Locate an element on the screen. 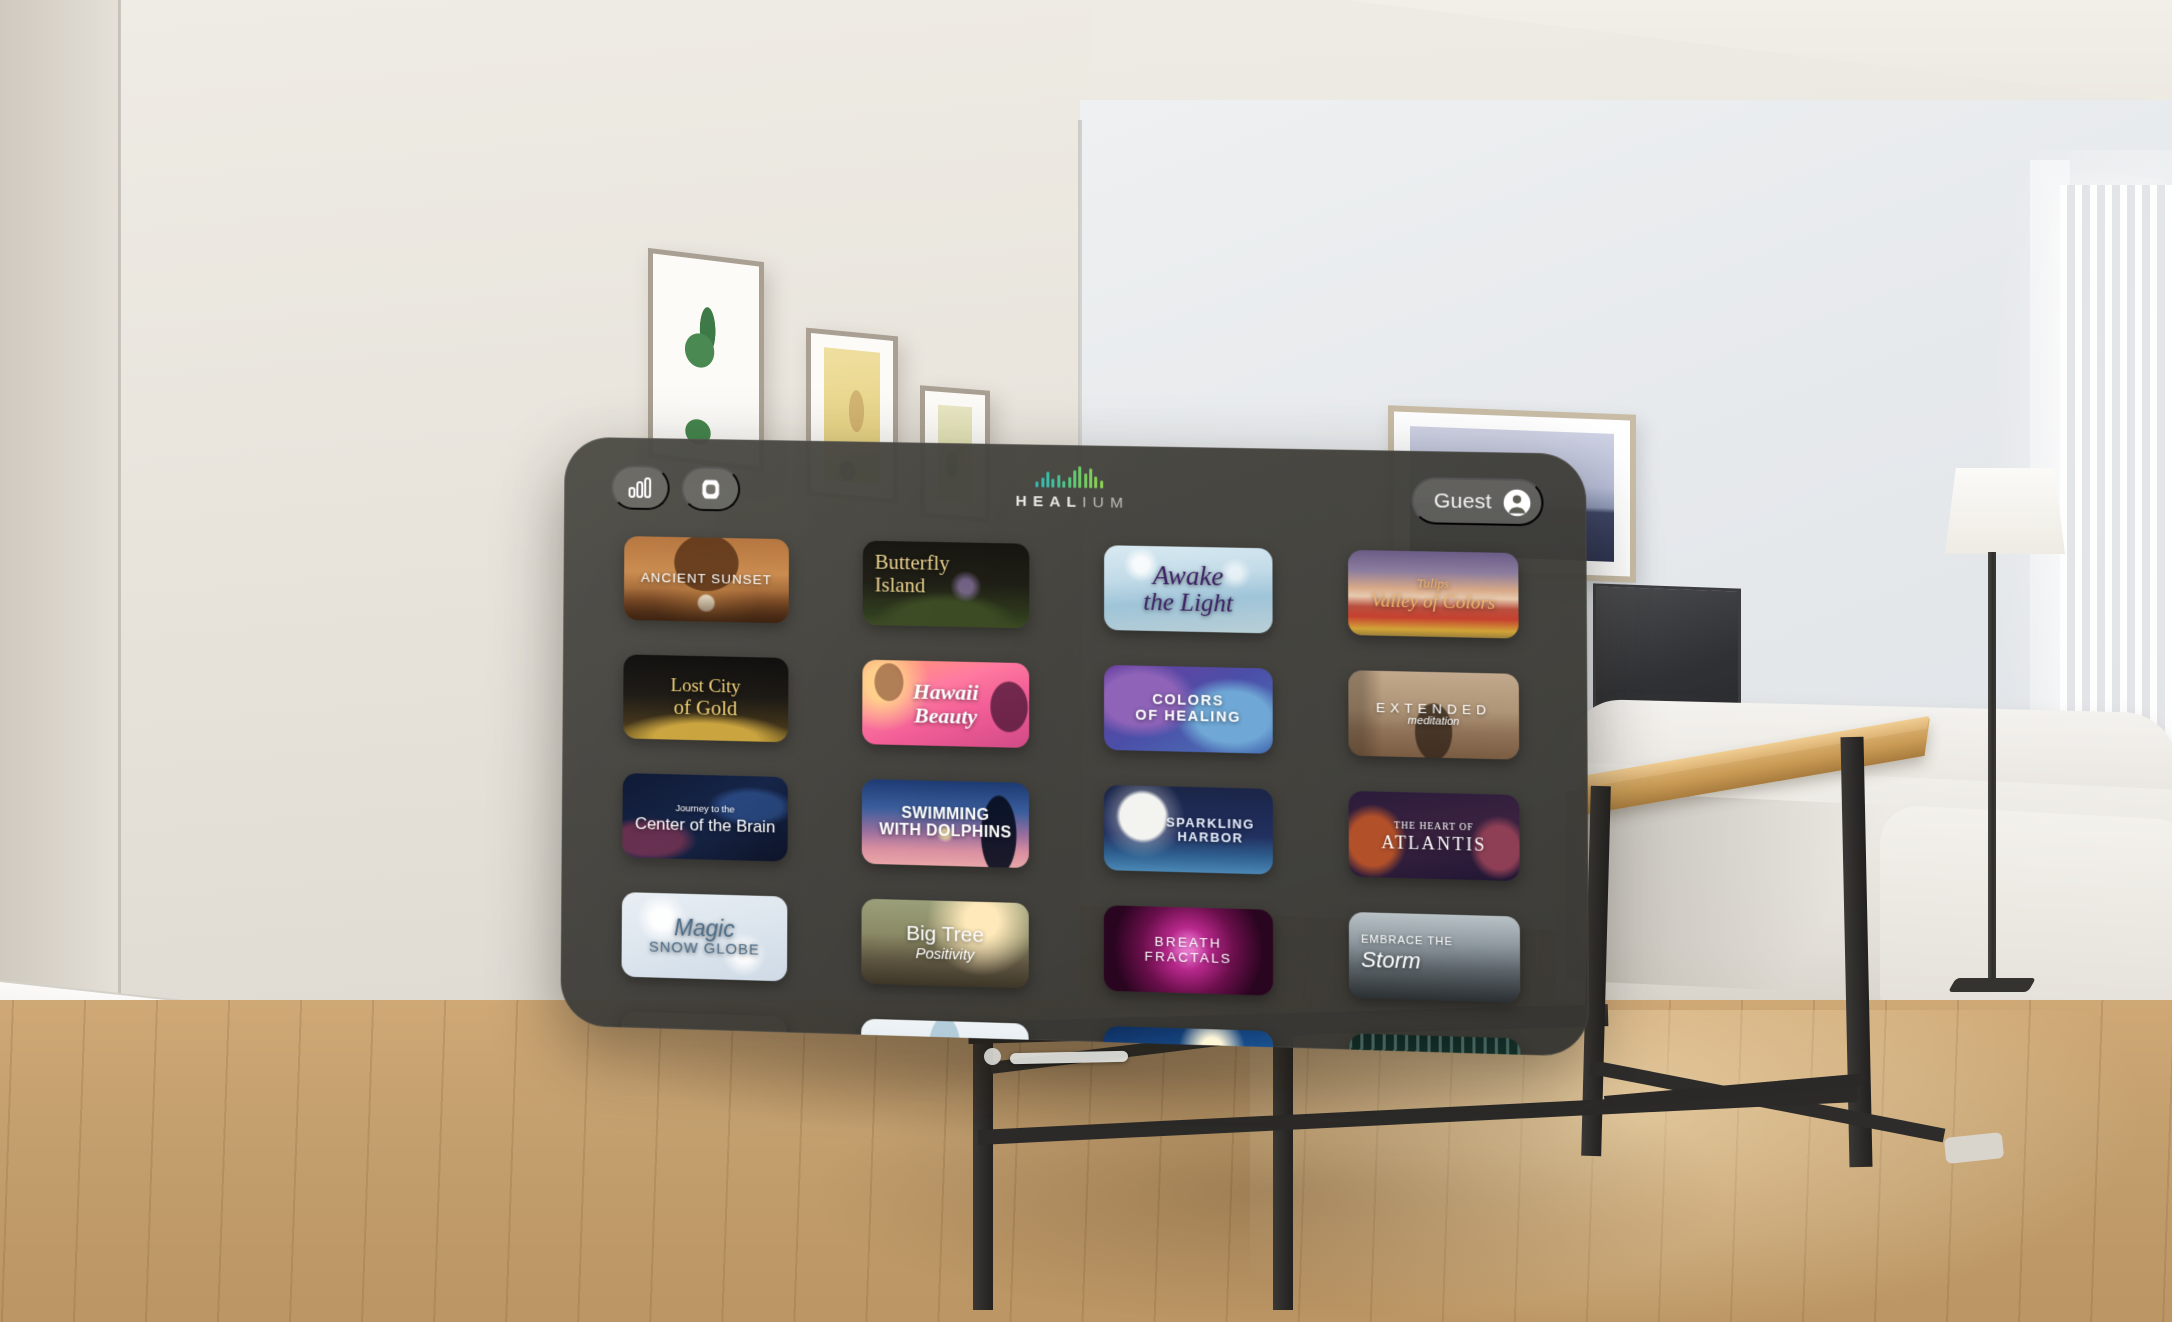 The height and width of the screenshot is (1322, 2172). experience-card-caption: ANCIENT SUNSET is located at coordinates (706, 579).